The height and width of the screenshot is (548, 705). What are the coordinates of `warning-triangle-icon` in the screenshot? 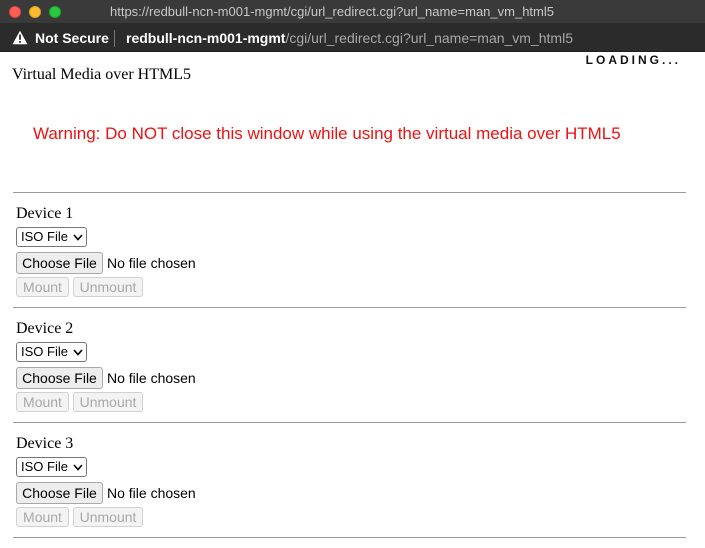 It's located at (20, 37).